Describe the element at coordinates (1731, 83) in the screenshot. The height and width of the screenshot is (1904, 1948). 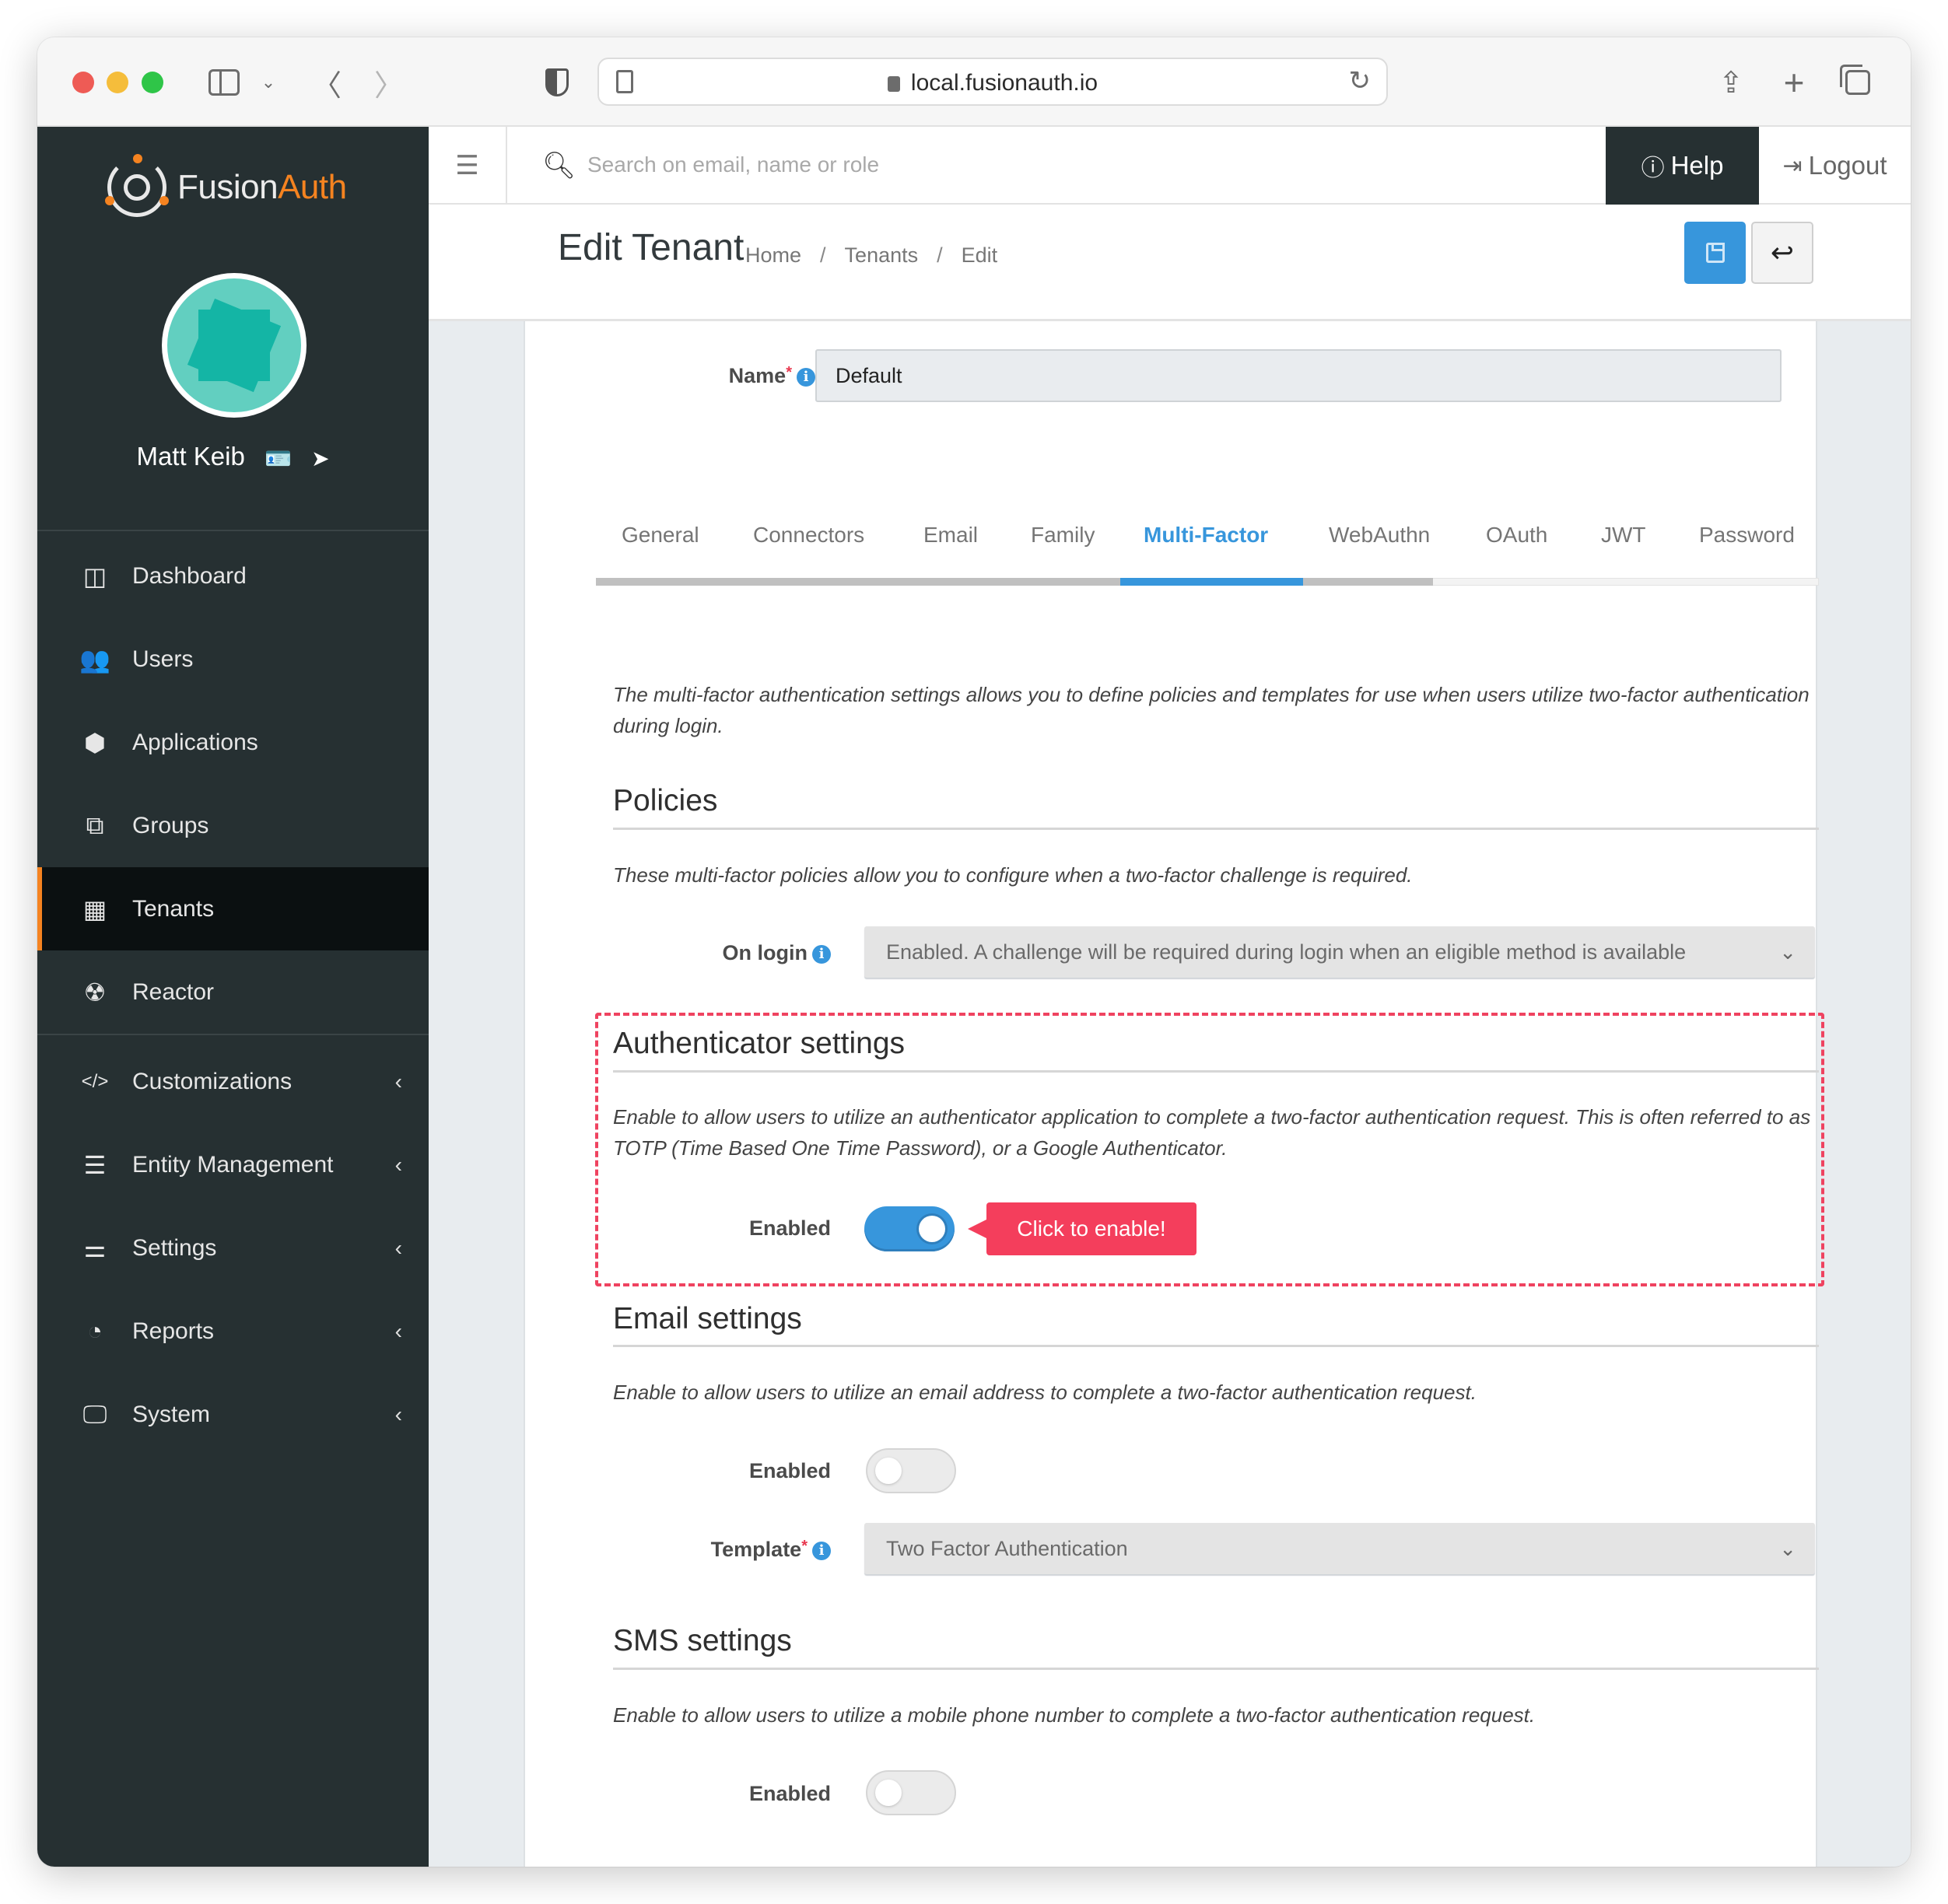
I see `share-icon: ⇪` at that location.